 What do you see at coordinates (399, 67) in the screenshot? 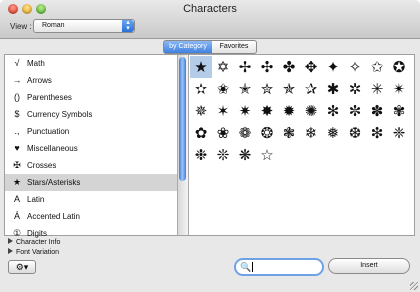
I see `character-cell: ✪` at bounding box center [399, 67].